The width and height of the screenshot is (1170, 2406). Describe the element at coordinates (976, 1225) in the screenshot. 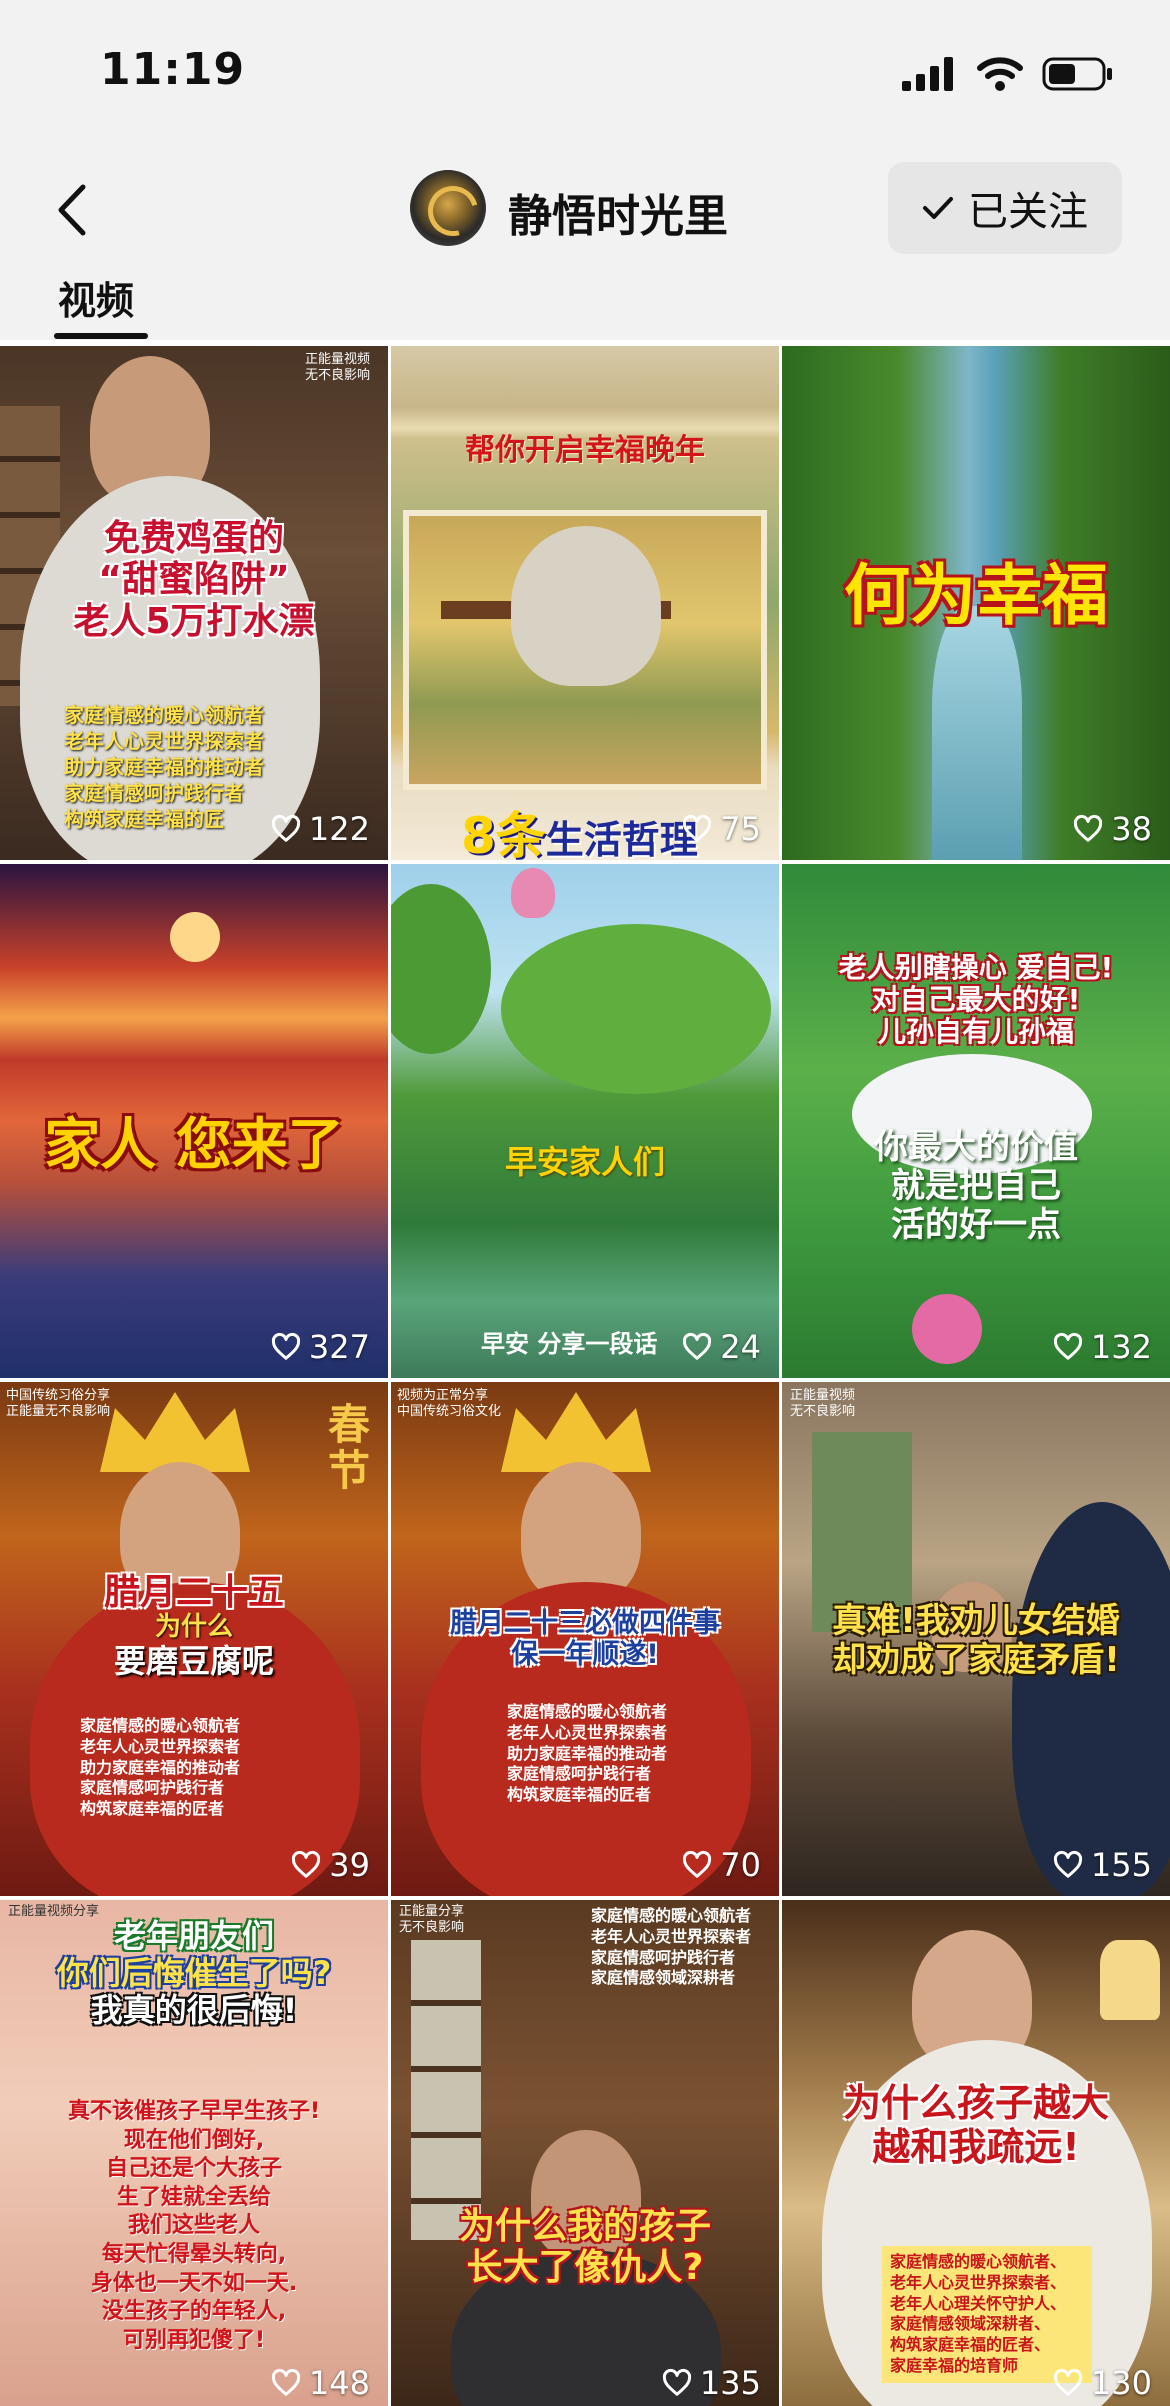

I see `sub-line: 活的好一点` at that location.